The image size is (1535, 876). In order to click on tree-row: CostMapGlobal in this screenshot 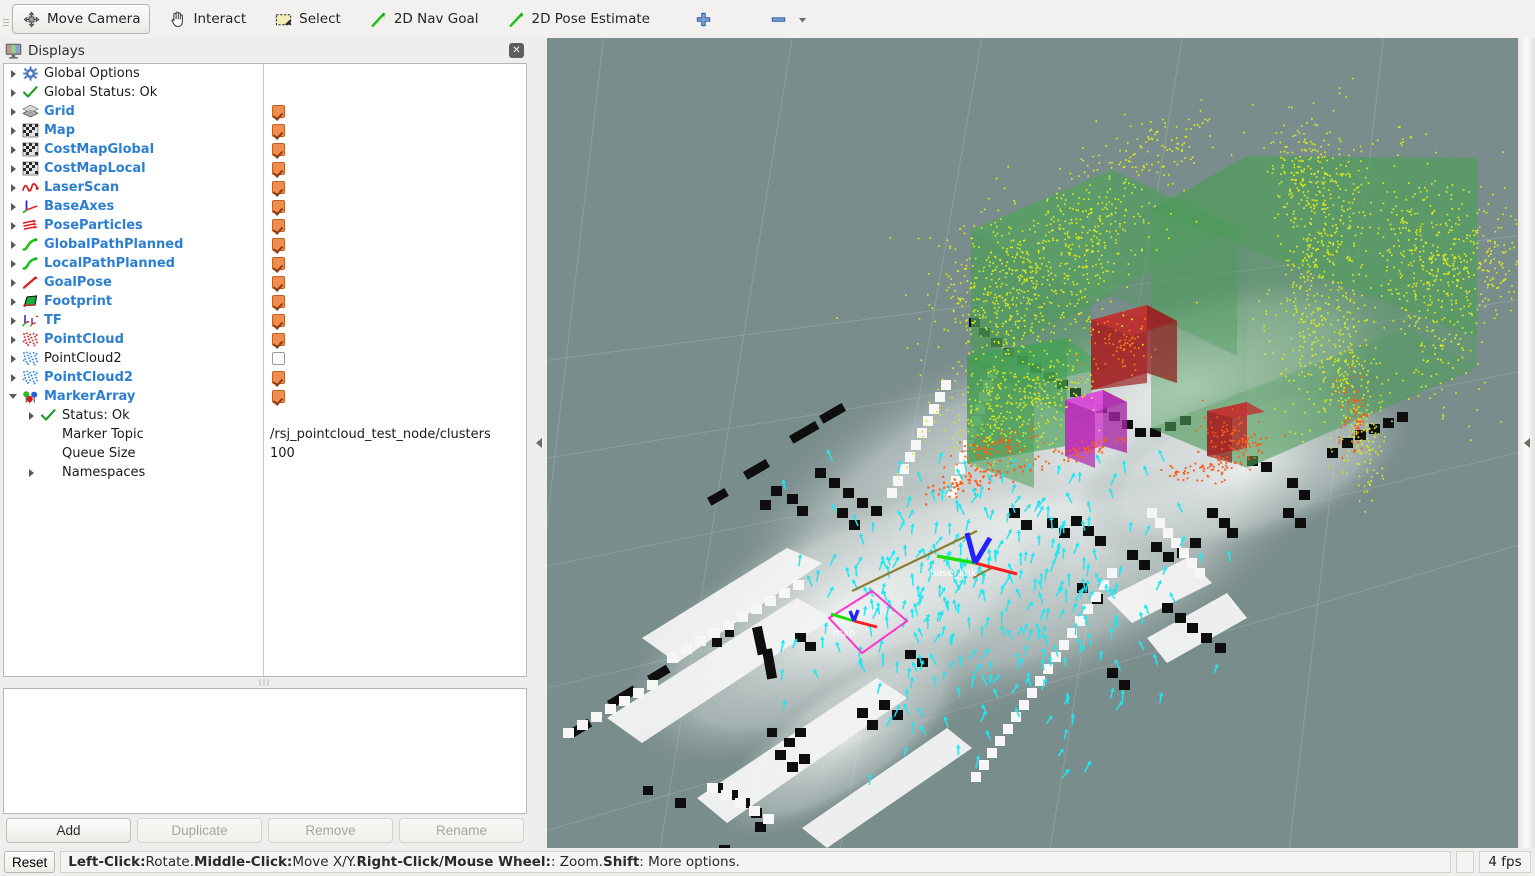, I will do `click(265, 149)`.